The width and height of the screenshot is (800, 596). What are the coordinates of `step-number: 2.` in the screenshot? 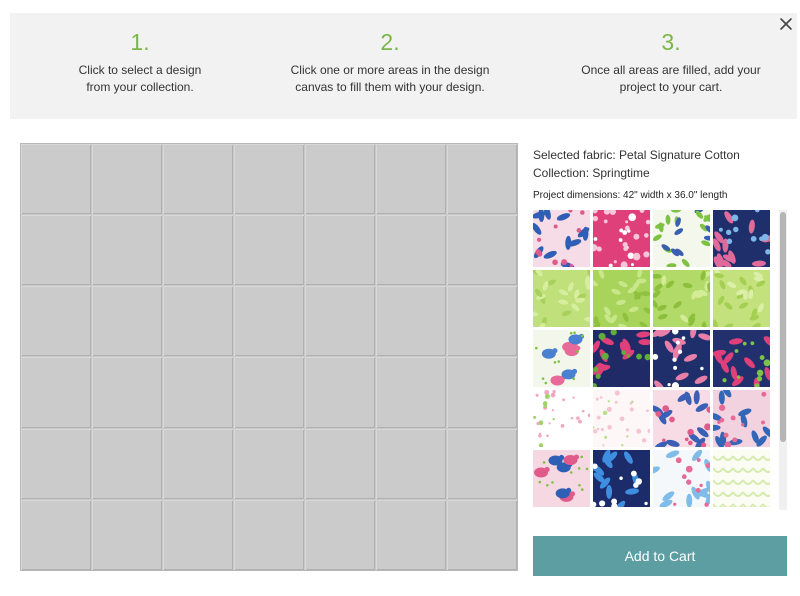 It's located at (390, 42).